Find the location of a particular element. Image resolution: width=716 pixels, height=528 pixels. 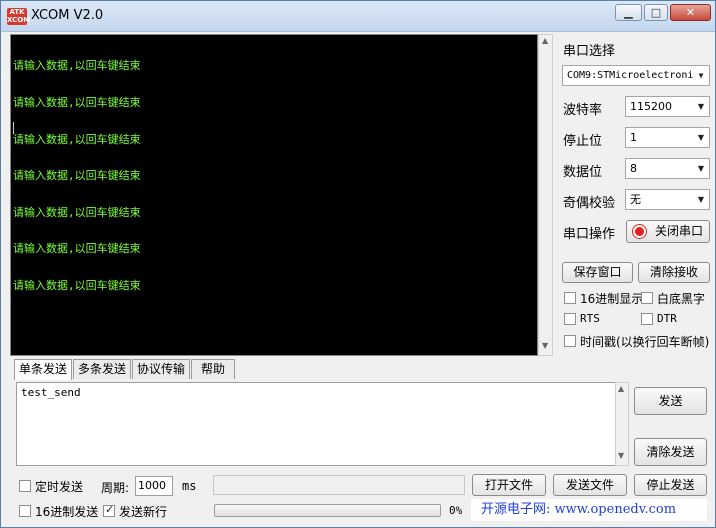

timed-send-label: 定时发送 is located at coordinates (59, 487).